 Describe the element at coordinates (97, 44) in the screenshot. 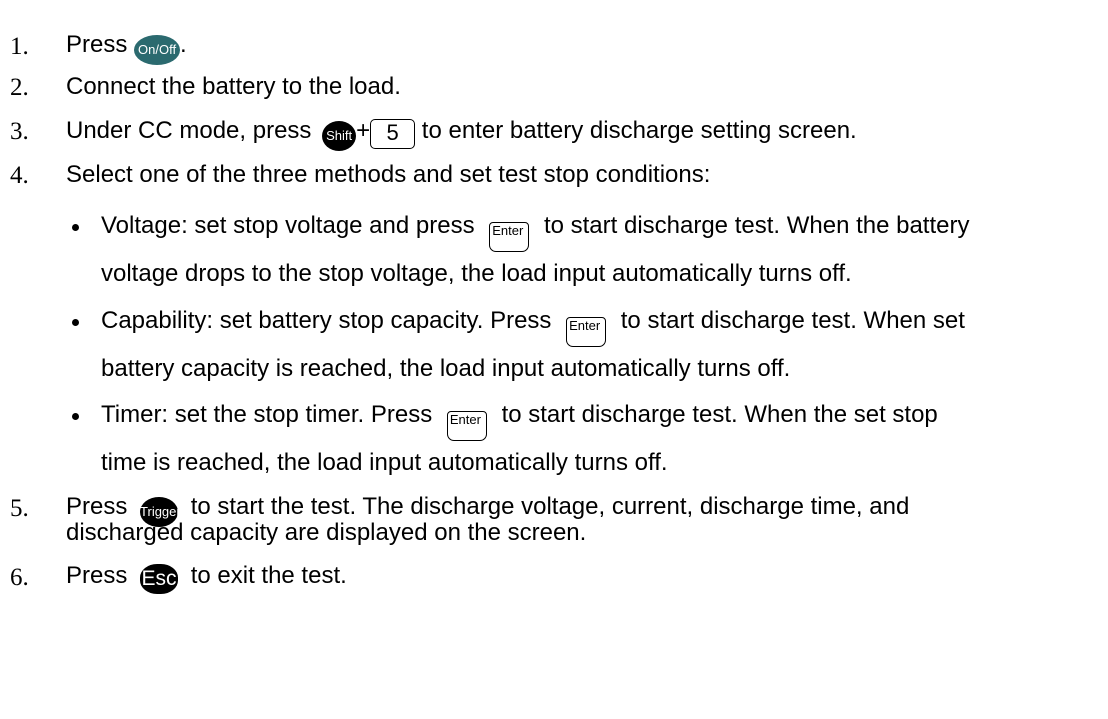

I see `step-text: Press` at that location.